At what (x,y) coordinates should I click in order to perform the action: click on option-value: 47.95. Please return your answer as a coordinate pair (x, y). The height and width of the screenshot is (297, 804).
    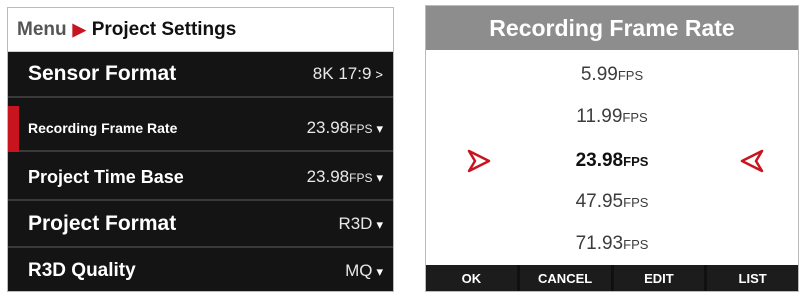
    Looking at the image, I should click on (599, 201).